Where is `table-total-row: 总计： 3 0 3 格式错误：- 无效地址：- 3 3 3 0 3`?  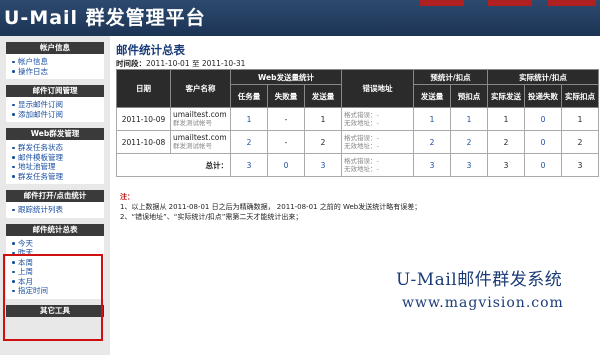 table-total-row: 总计： 3 0 3 格式错误：- 无效地址：- 3 3 3 0 3 is located at coordinates (357, 165).